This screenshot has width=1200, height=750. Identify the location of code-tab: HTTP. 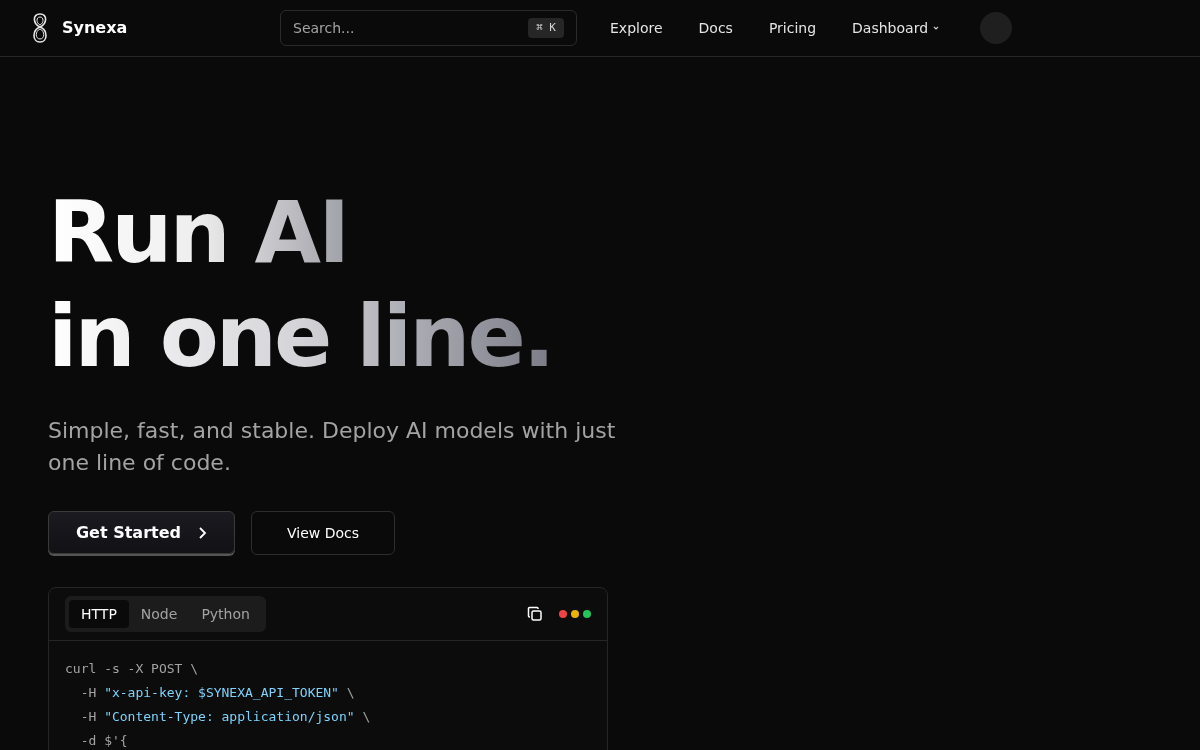
(99, 614).